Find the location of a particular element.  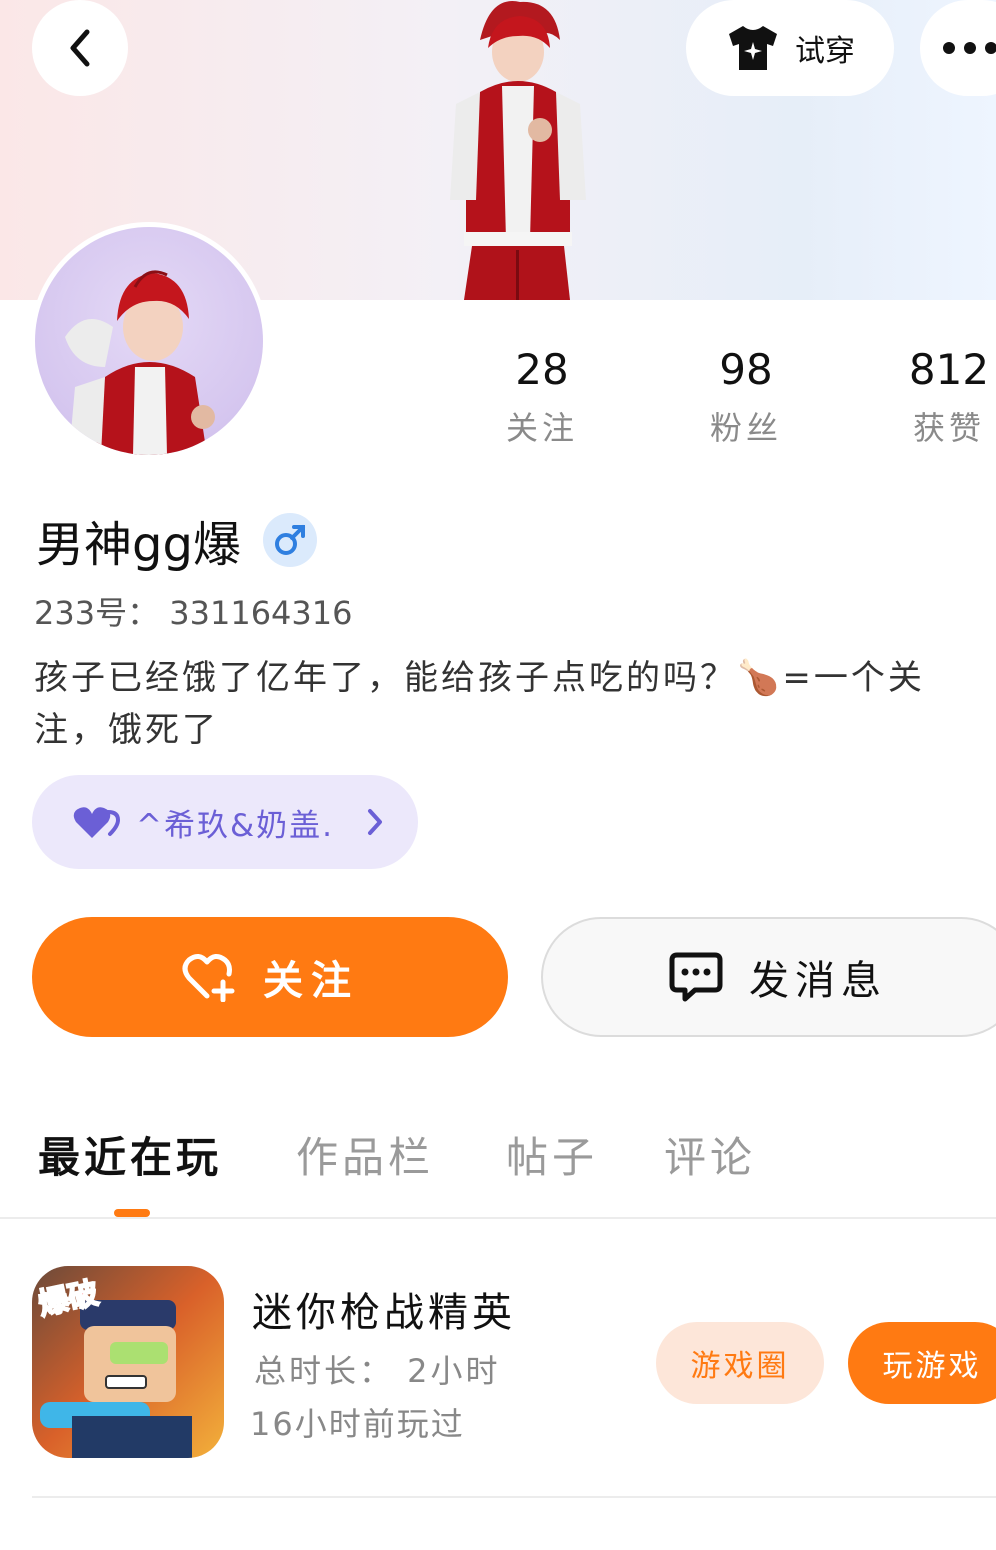

stat-likes-label: 获赞 is located at coordinates (948, 428).